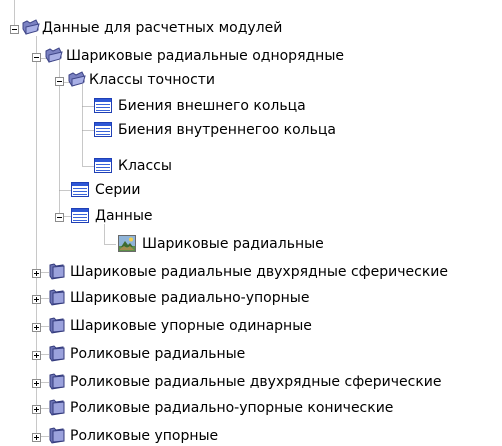  I want to click on tree-node-folder: Роликовые радиальные, so click(251, 354).